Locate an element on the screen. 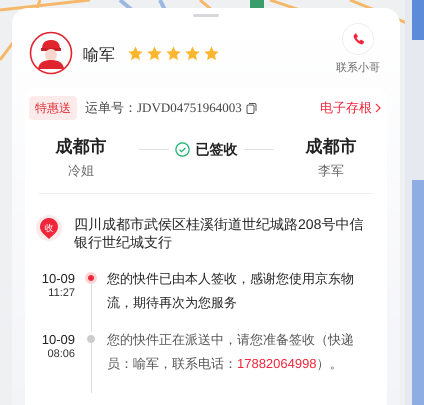 The image size is (424, 405). delivery-address: 四川成都市武侯区桂溪街道世纪城路208号中信银行世纪城支行 is located at coordinates (219, 232).